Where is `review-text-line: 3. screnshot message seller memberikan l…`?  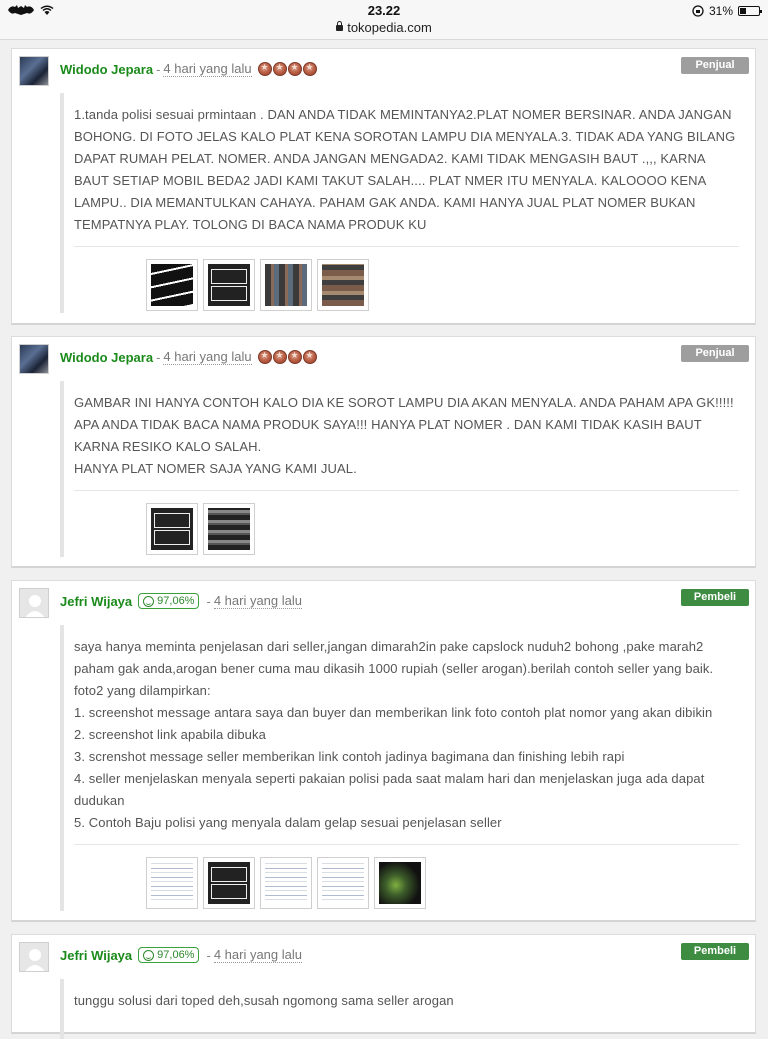
review-text-line: 3. screnshot message seller memberikan l… is located at coordinates (349, 756).